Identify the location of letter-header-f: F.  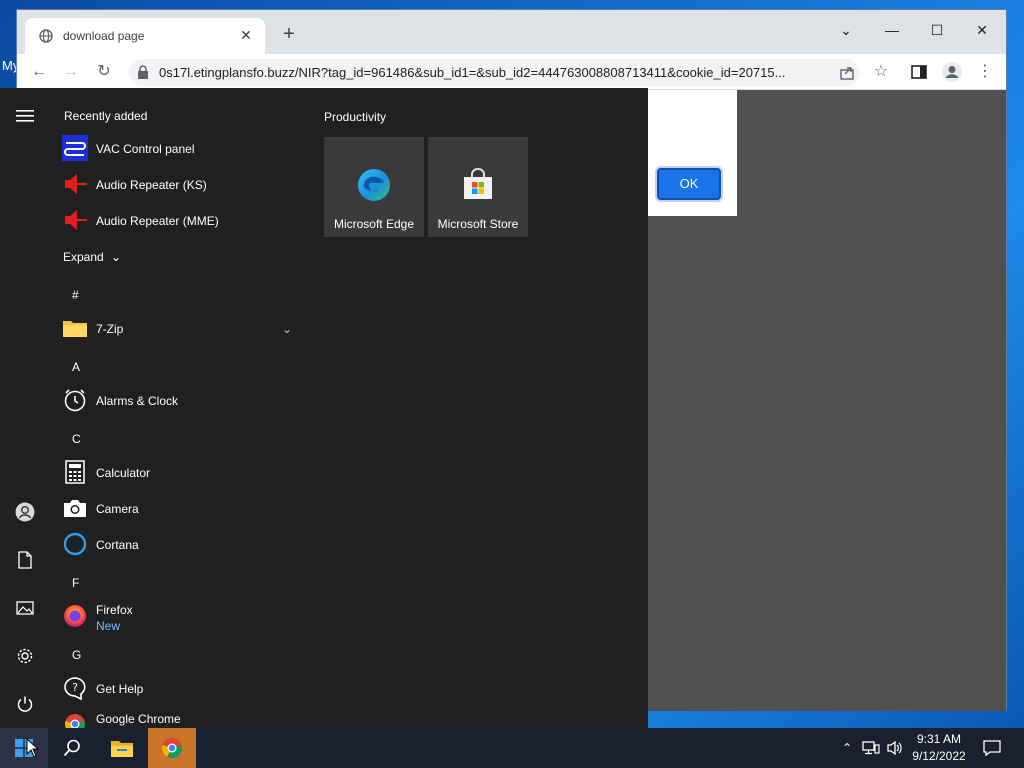
(75, 583).